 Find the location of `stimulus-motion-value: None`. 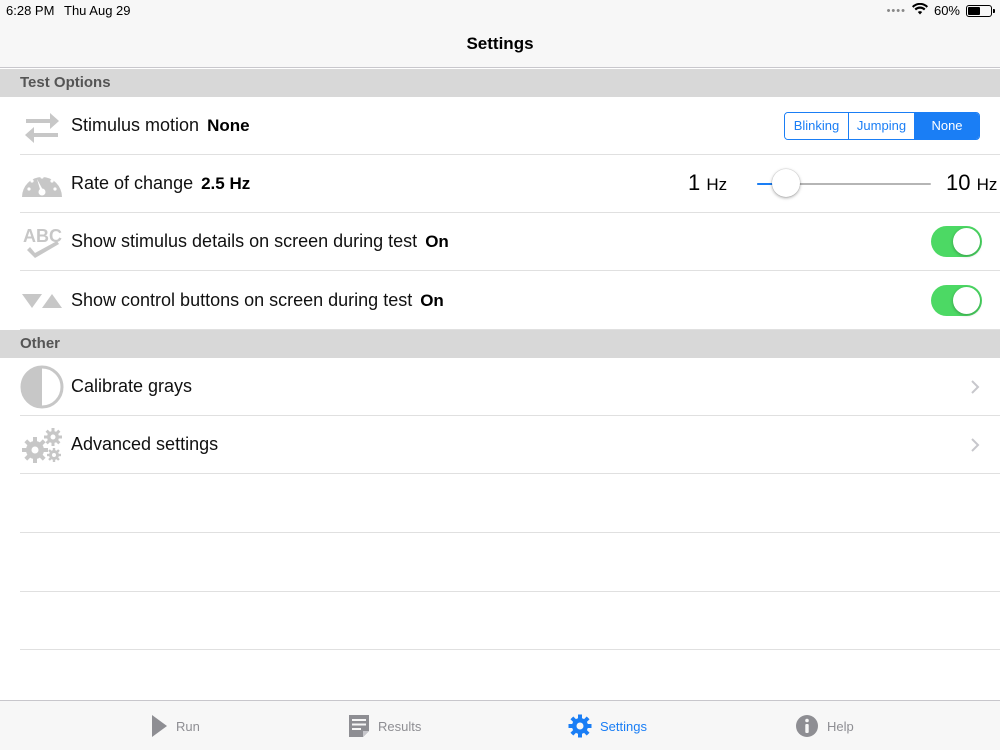

stimulus-motion-value: None is located at coordinates (228, 125).